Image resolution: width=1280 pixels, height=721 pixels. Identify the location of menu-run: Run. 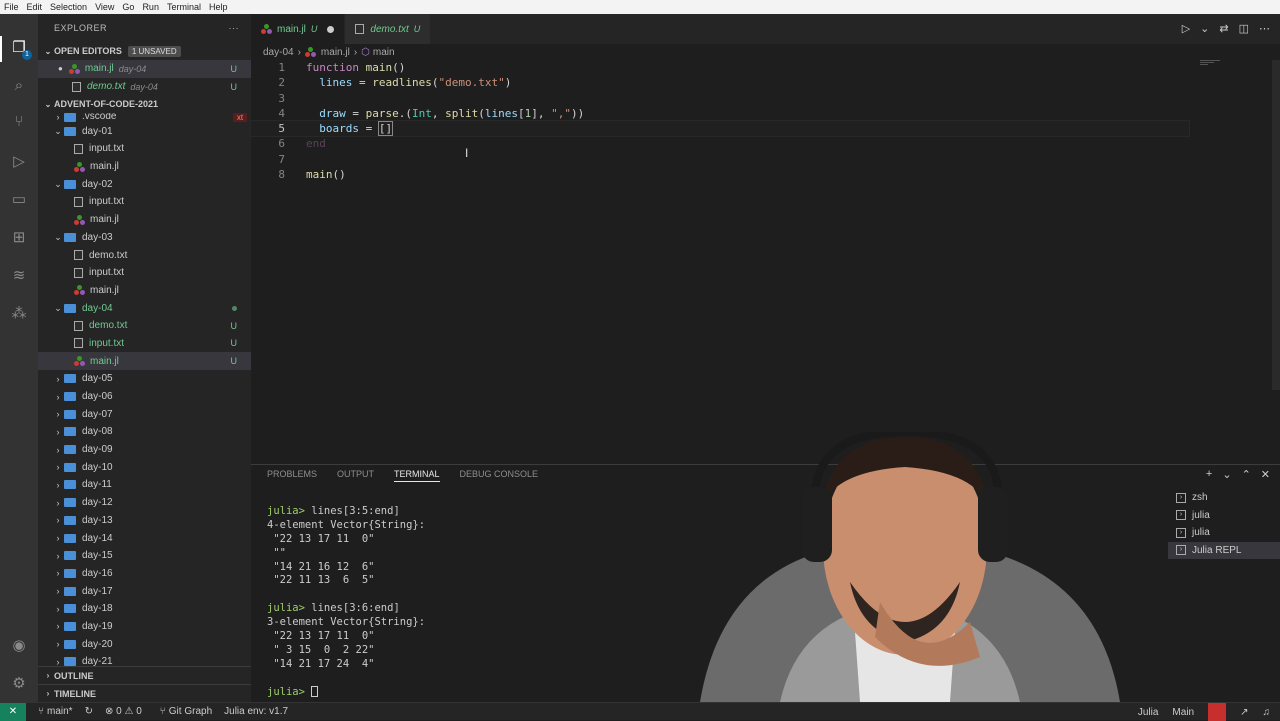
(150, 7).